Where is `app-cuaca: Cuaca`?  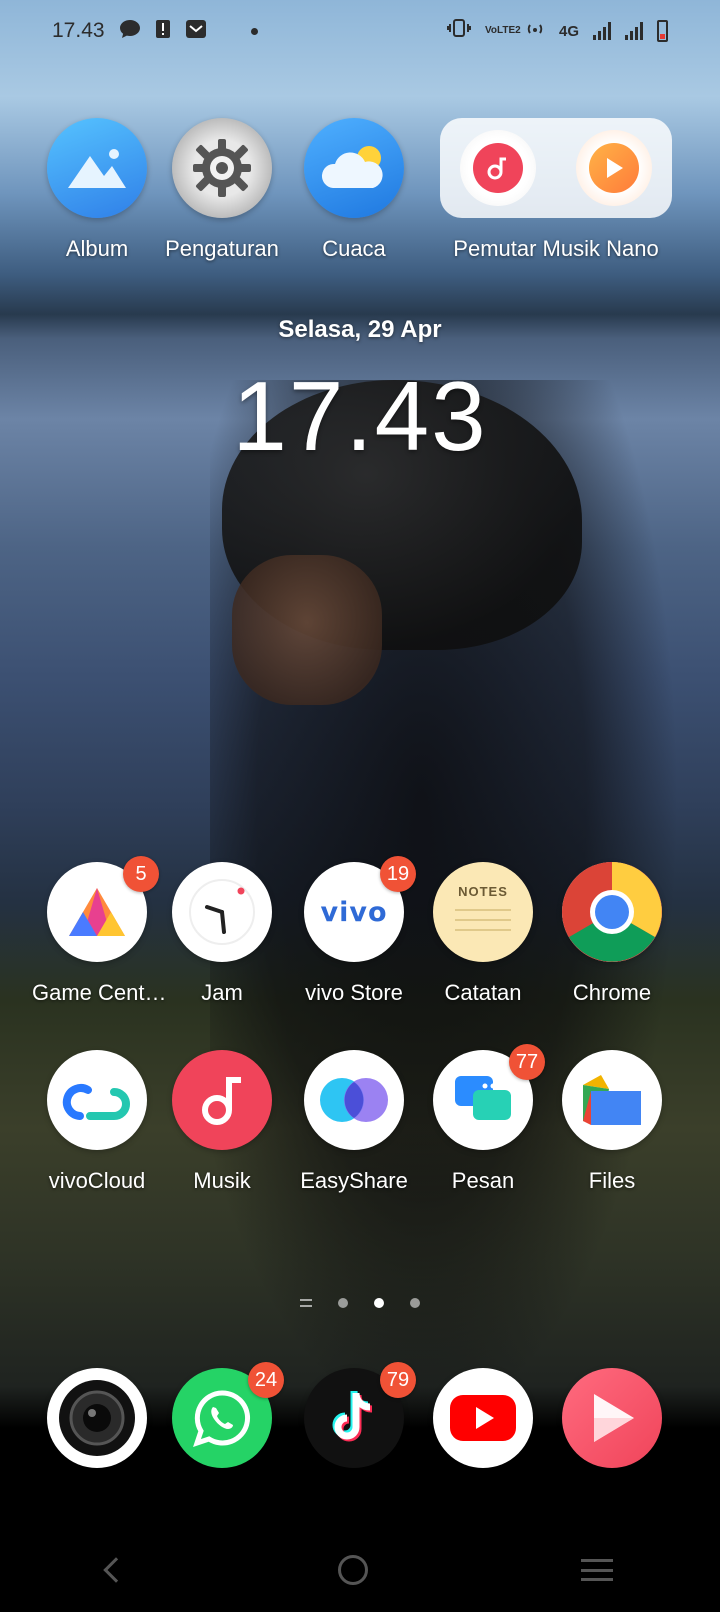
app-cuaca: Cuaca is located at coordinates (354, 190).